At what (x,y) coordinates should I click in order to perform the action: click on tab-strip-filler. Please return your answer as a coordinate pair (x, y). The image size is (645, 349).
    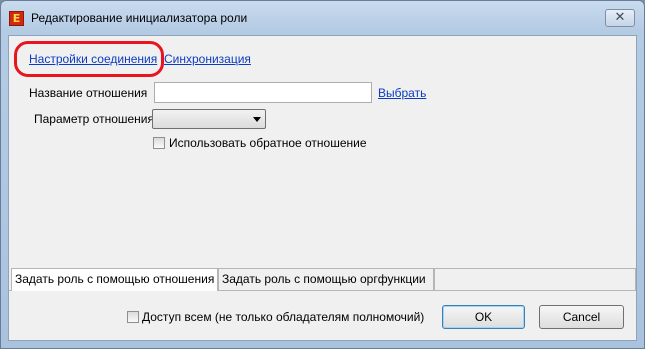
    Looking at the image, I should click on (535, 279).